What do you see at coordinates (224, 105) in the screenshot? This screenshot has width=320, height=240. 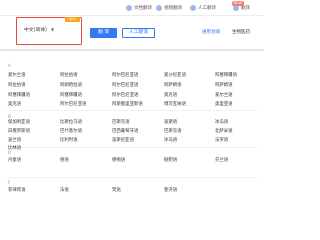 I see `language-option: 奥里亚语` at bounding box center [224, 105].